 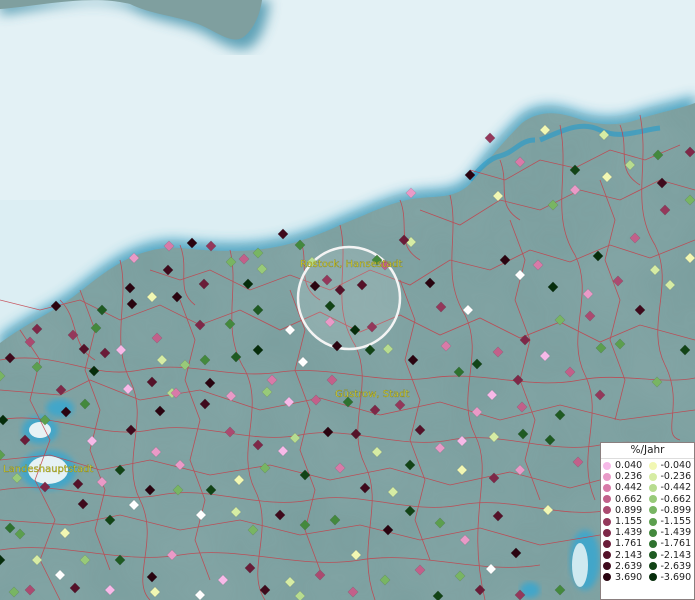 I want to click on legend-row: -0.899, so click(x=671, y=510).